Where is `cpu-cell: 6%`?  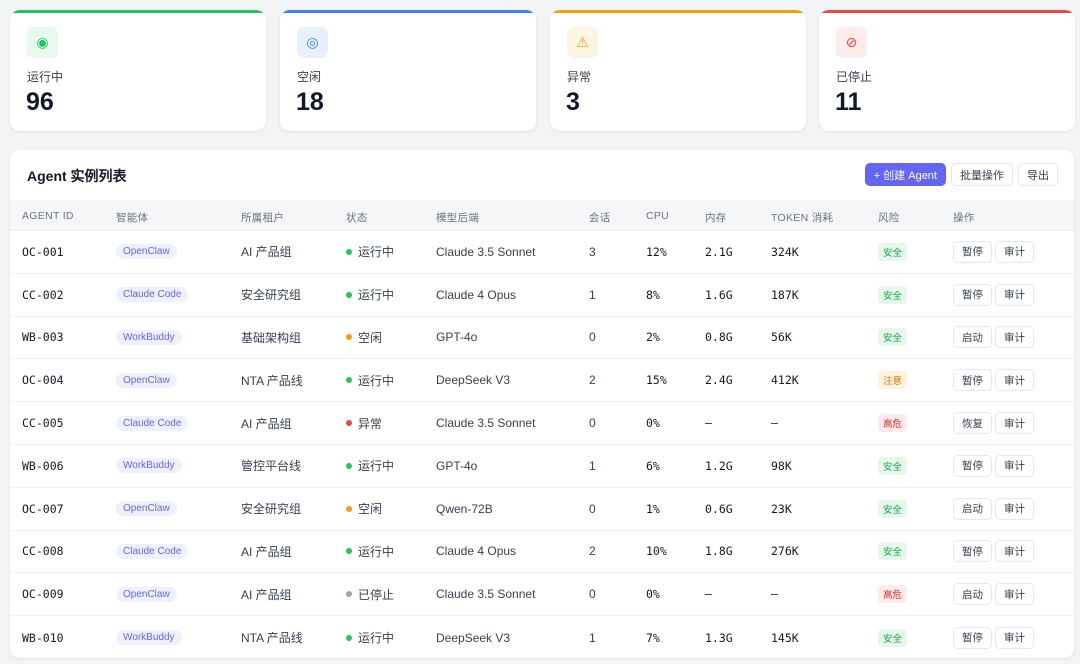
cpu-cell: 6% is located at coordinates (653, 465).